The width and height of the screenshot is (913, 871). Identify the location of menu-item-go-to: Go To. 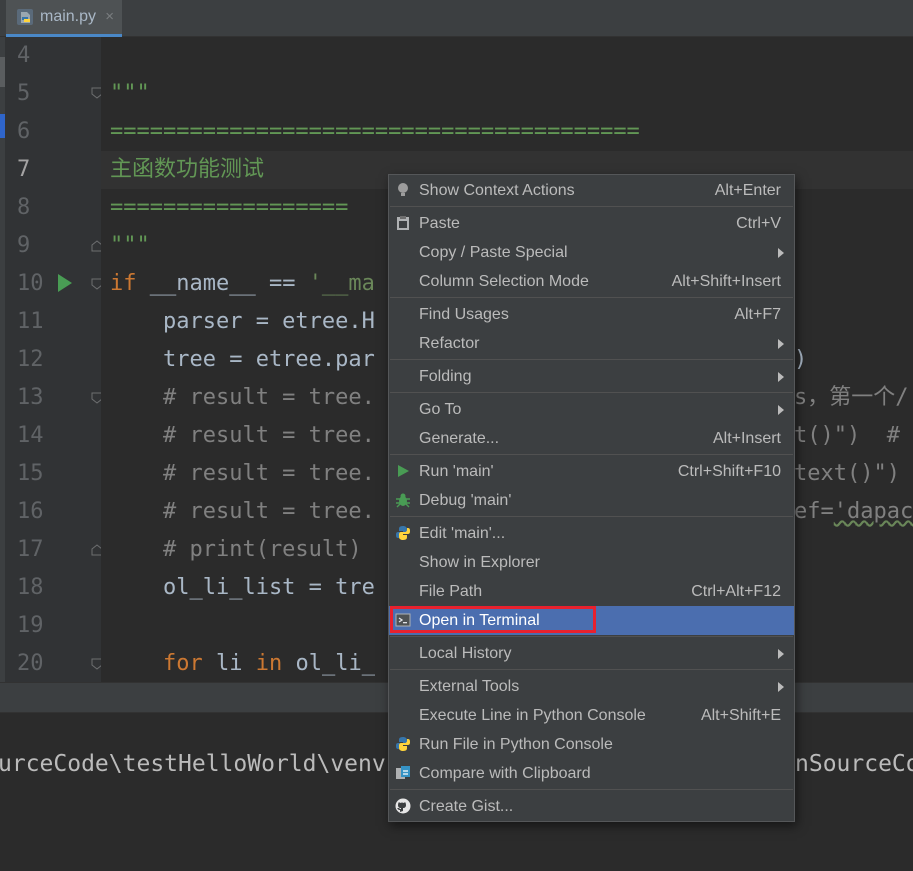
(591, 409).